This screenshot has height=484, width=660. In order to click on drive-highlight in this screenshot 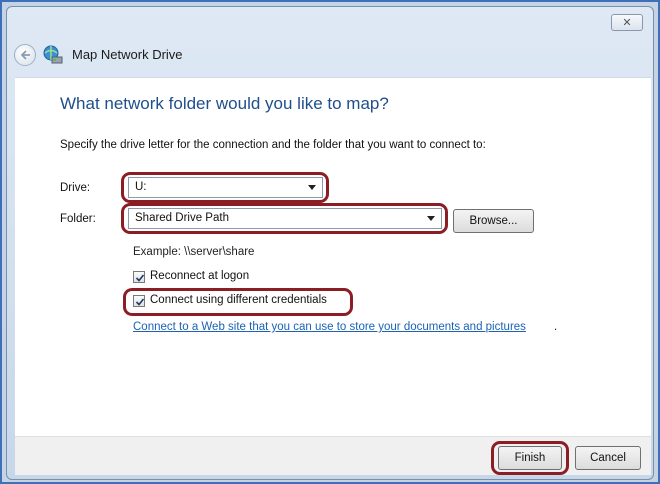, I will do `click(225, 187)`.